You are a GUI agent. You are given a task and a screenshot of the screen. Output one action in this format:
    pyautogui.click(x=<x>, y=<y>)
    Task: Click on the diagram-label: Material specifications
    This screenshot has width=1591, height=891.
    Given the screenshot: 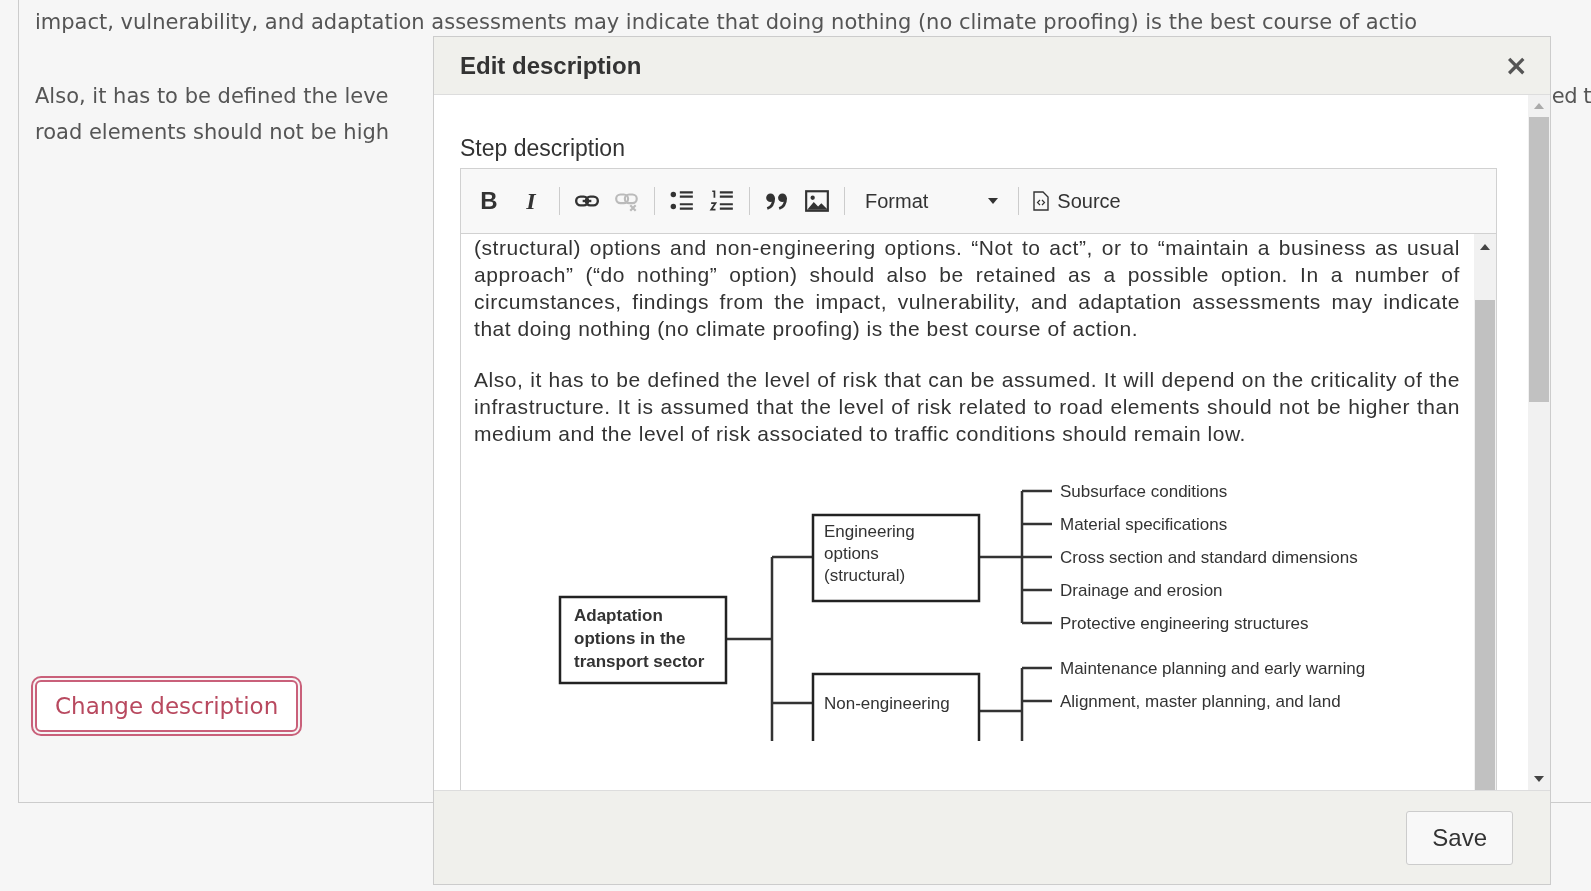 What is the action you would take?
    pyautogui.click(x=1144, y=524)
    